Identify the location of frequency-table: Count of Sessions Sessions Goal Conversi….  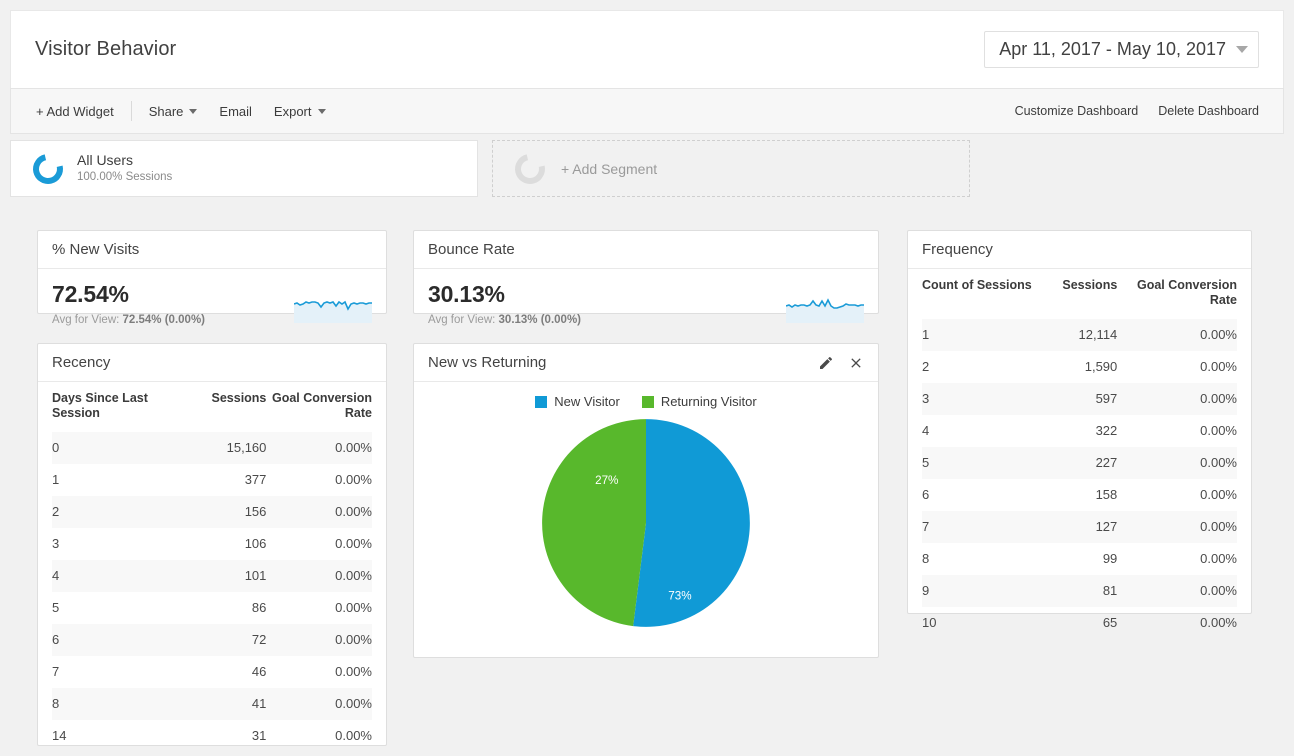
(1079, 454).